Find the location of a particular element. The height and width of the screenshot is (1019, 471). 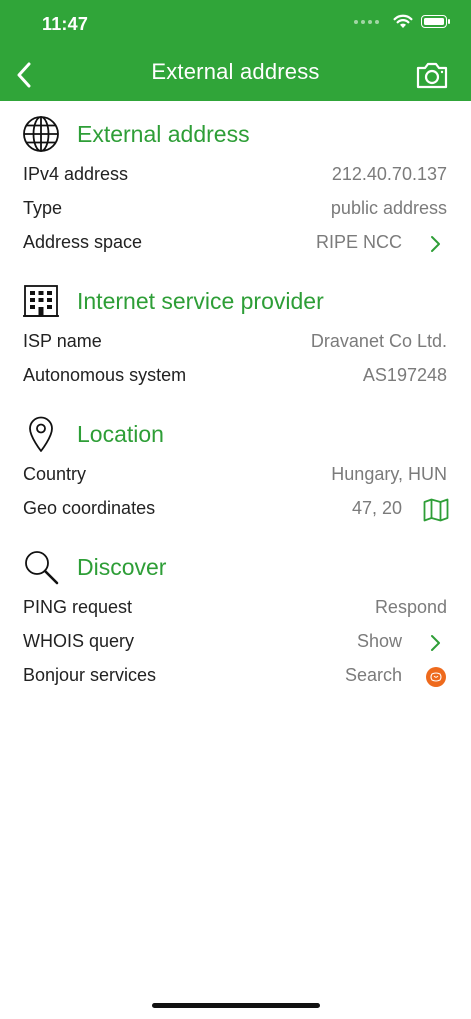

row-label: ISP name is located at coordinates (62, 341).